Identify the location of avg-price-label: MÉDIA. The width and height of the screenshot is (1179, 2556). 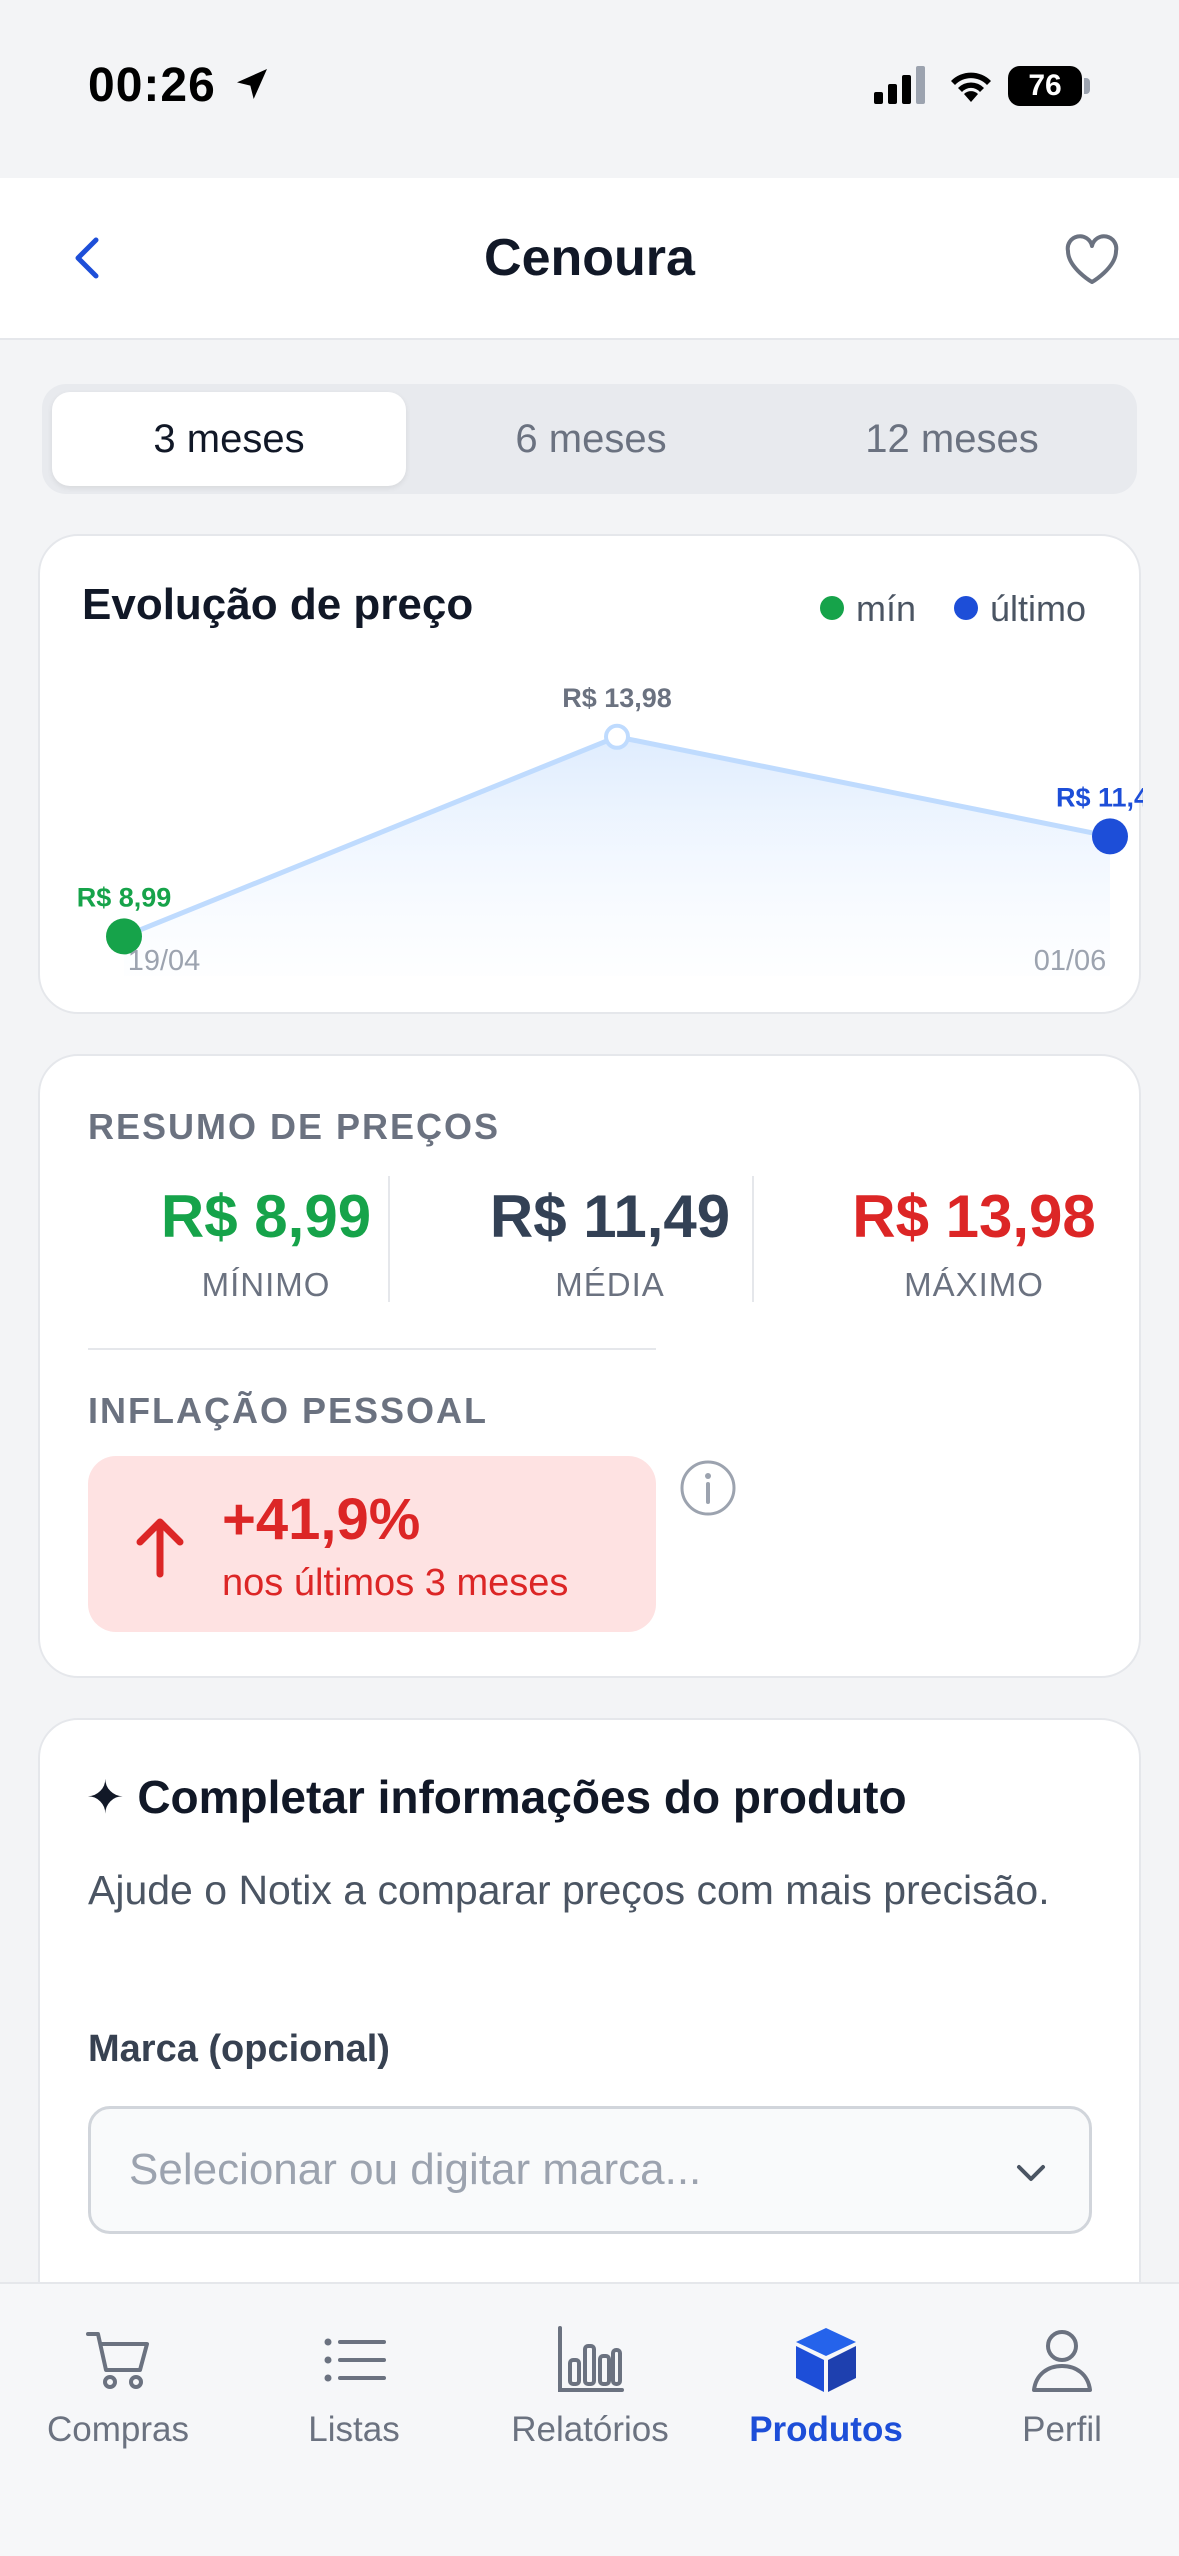
(610, 1284).